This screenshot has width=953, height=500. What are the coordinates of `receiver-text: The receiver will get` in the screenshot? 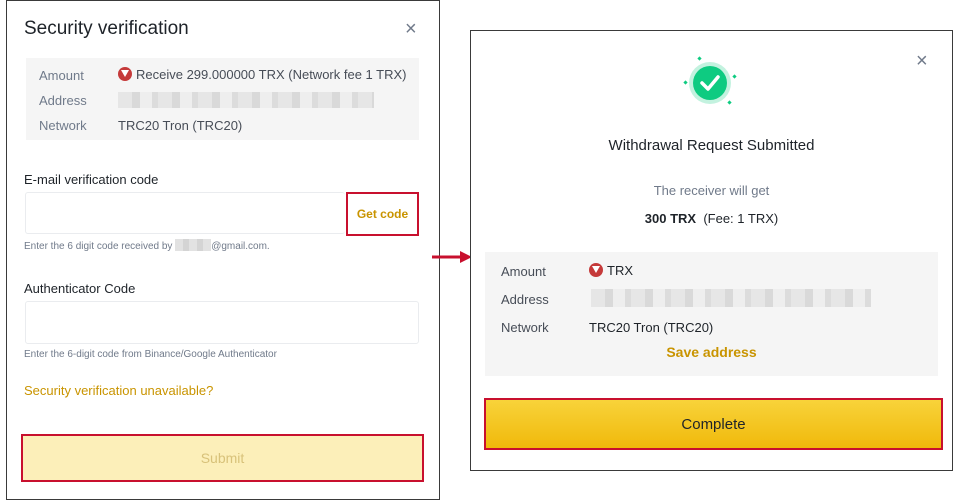 It's located at (711, 190).